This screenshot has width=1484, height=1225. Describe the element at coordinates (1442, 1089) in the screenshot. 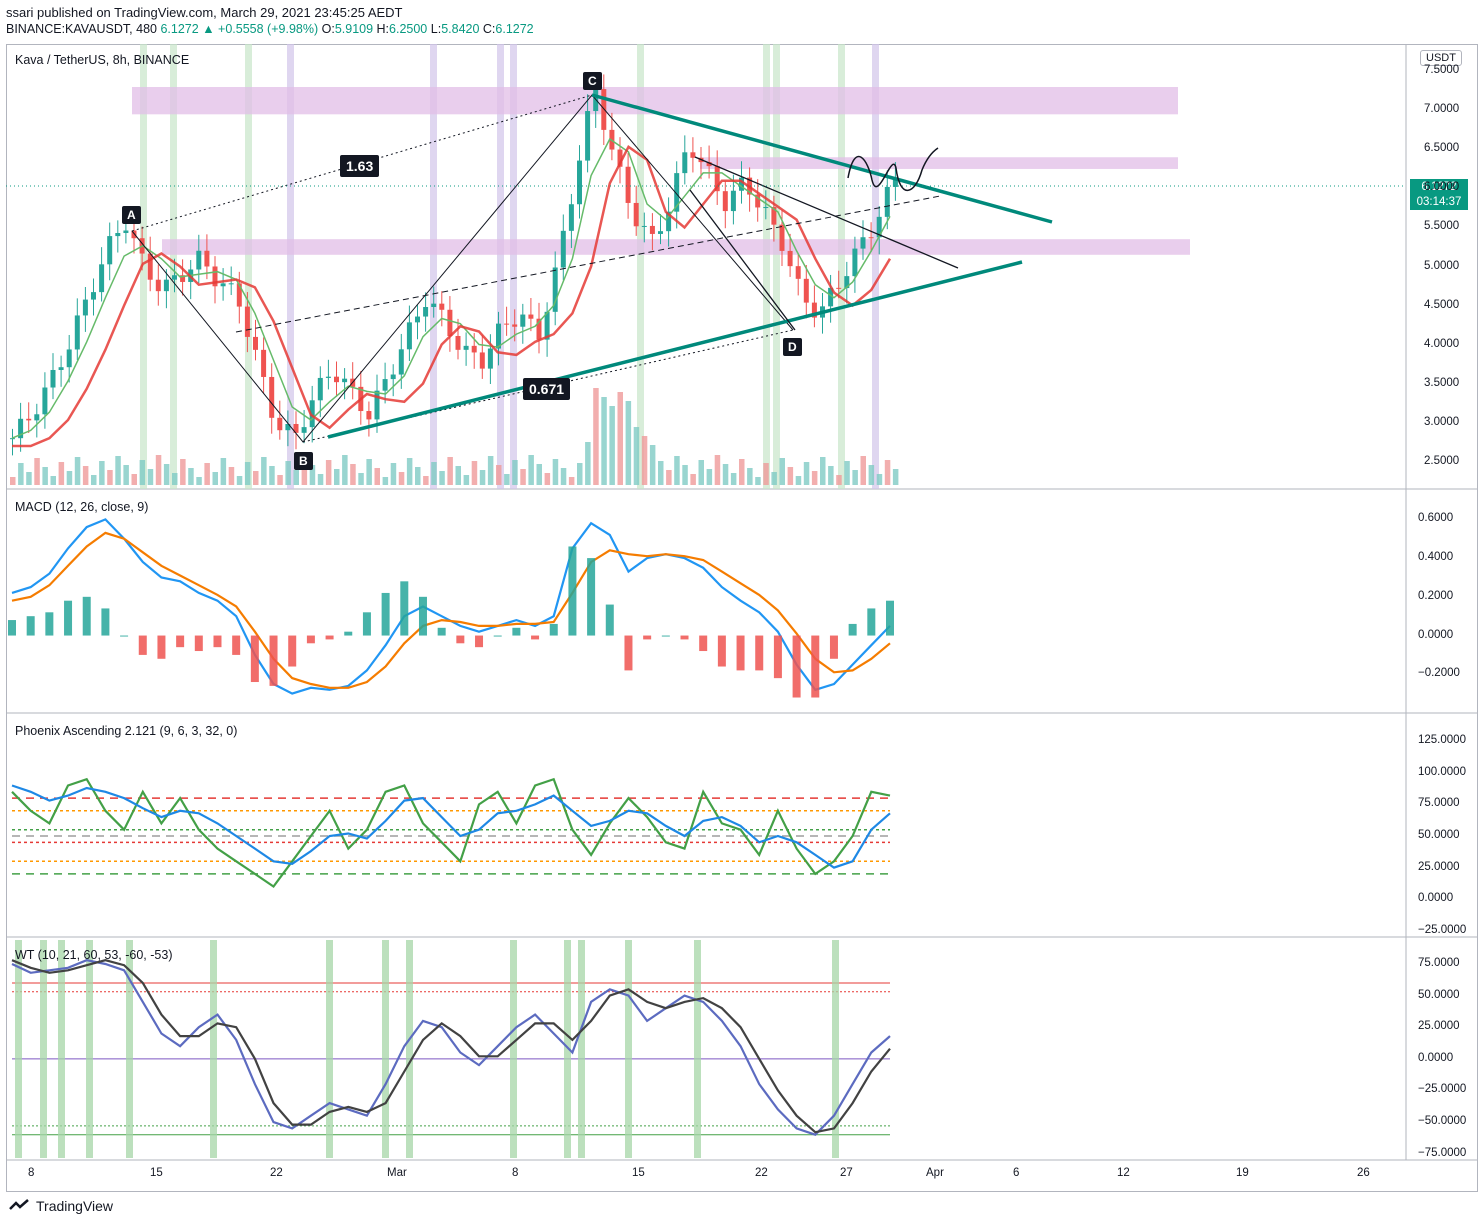

I see `wt-axis-label: −25.0000` at that location.